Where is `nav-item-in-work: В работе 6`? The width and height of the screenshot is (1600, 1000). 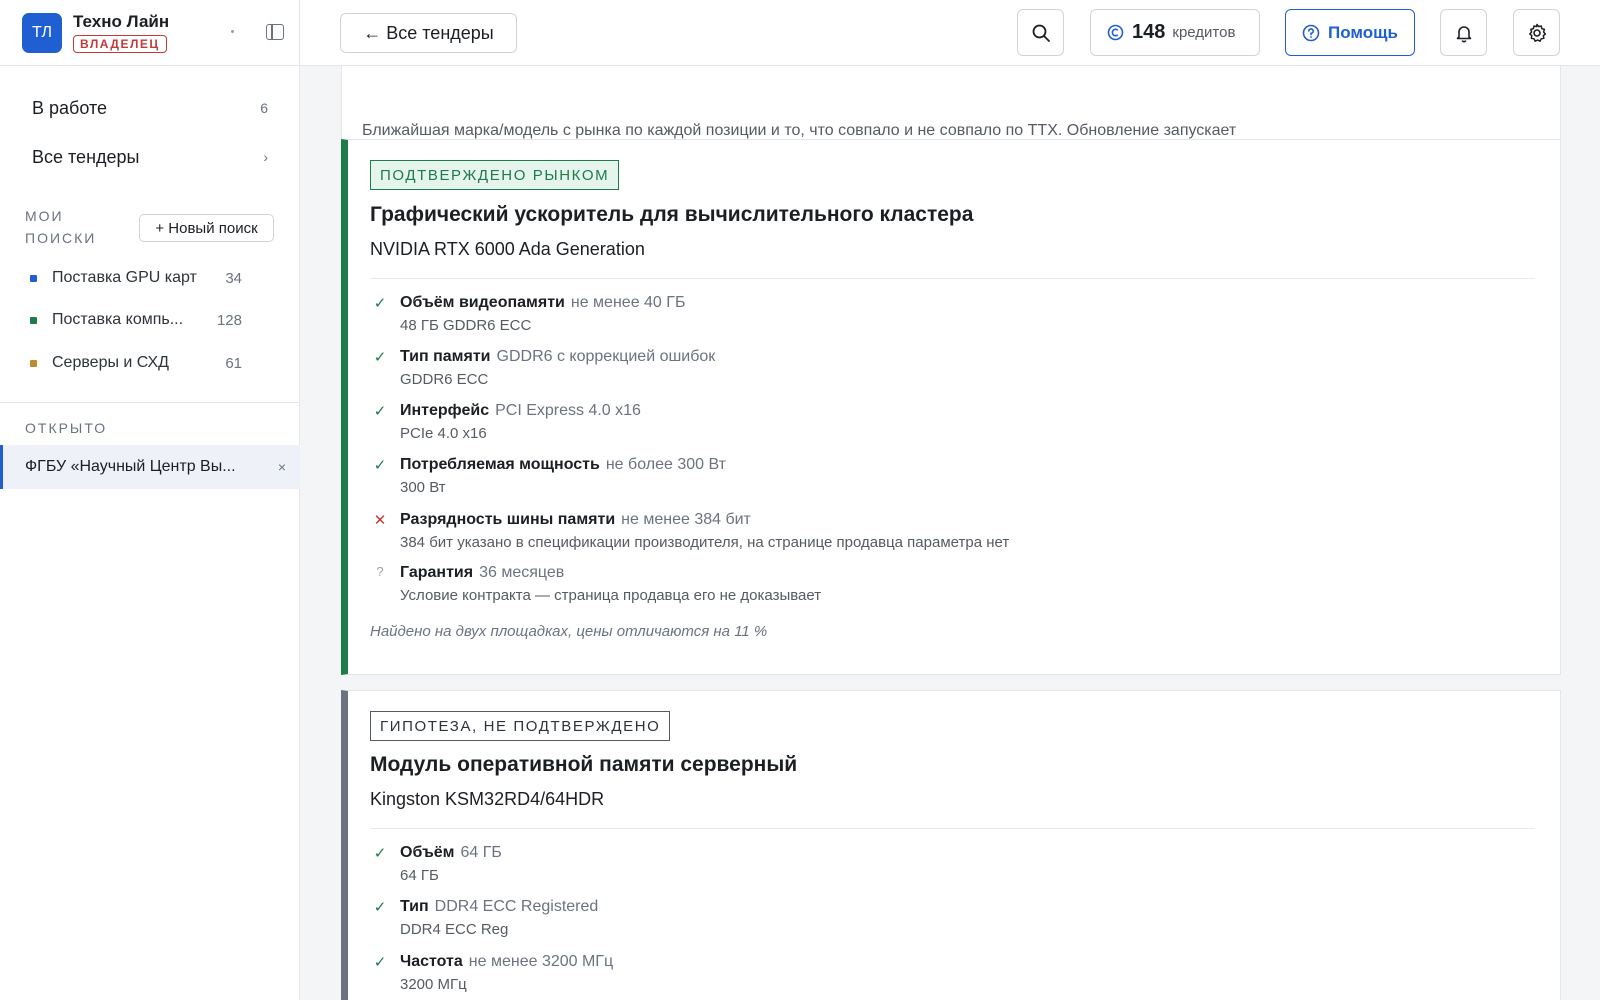
nav-item-in-work: В работе 6 is located at coordinates (150, 108).